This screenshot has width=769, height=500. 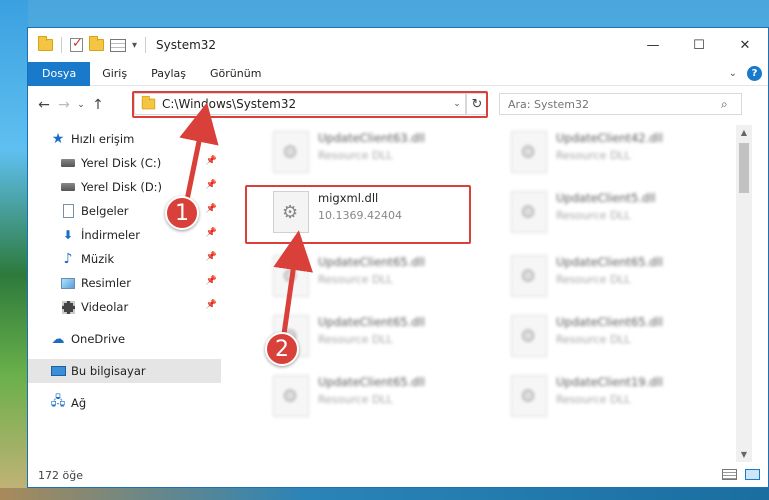 I want to click on help-icon: ?, so click(x=754, y=73).